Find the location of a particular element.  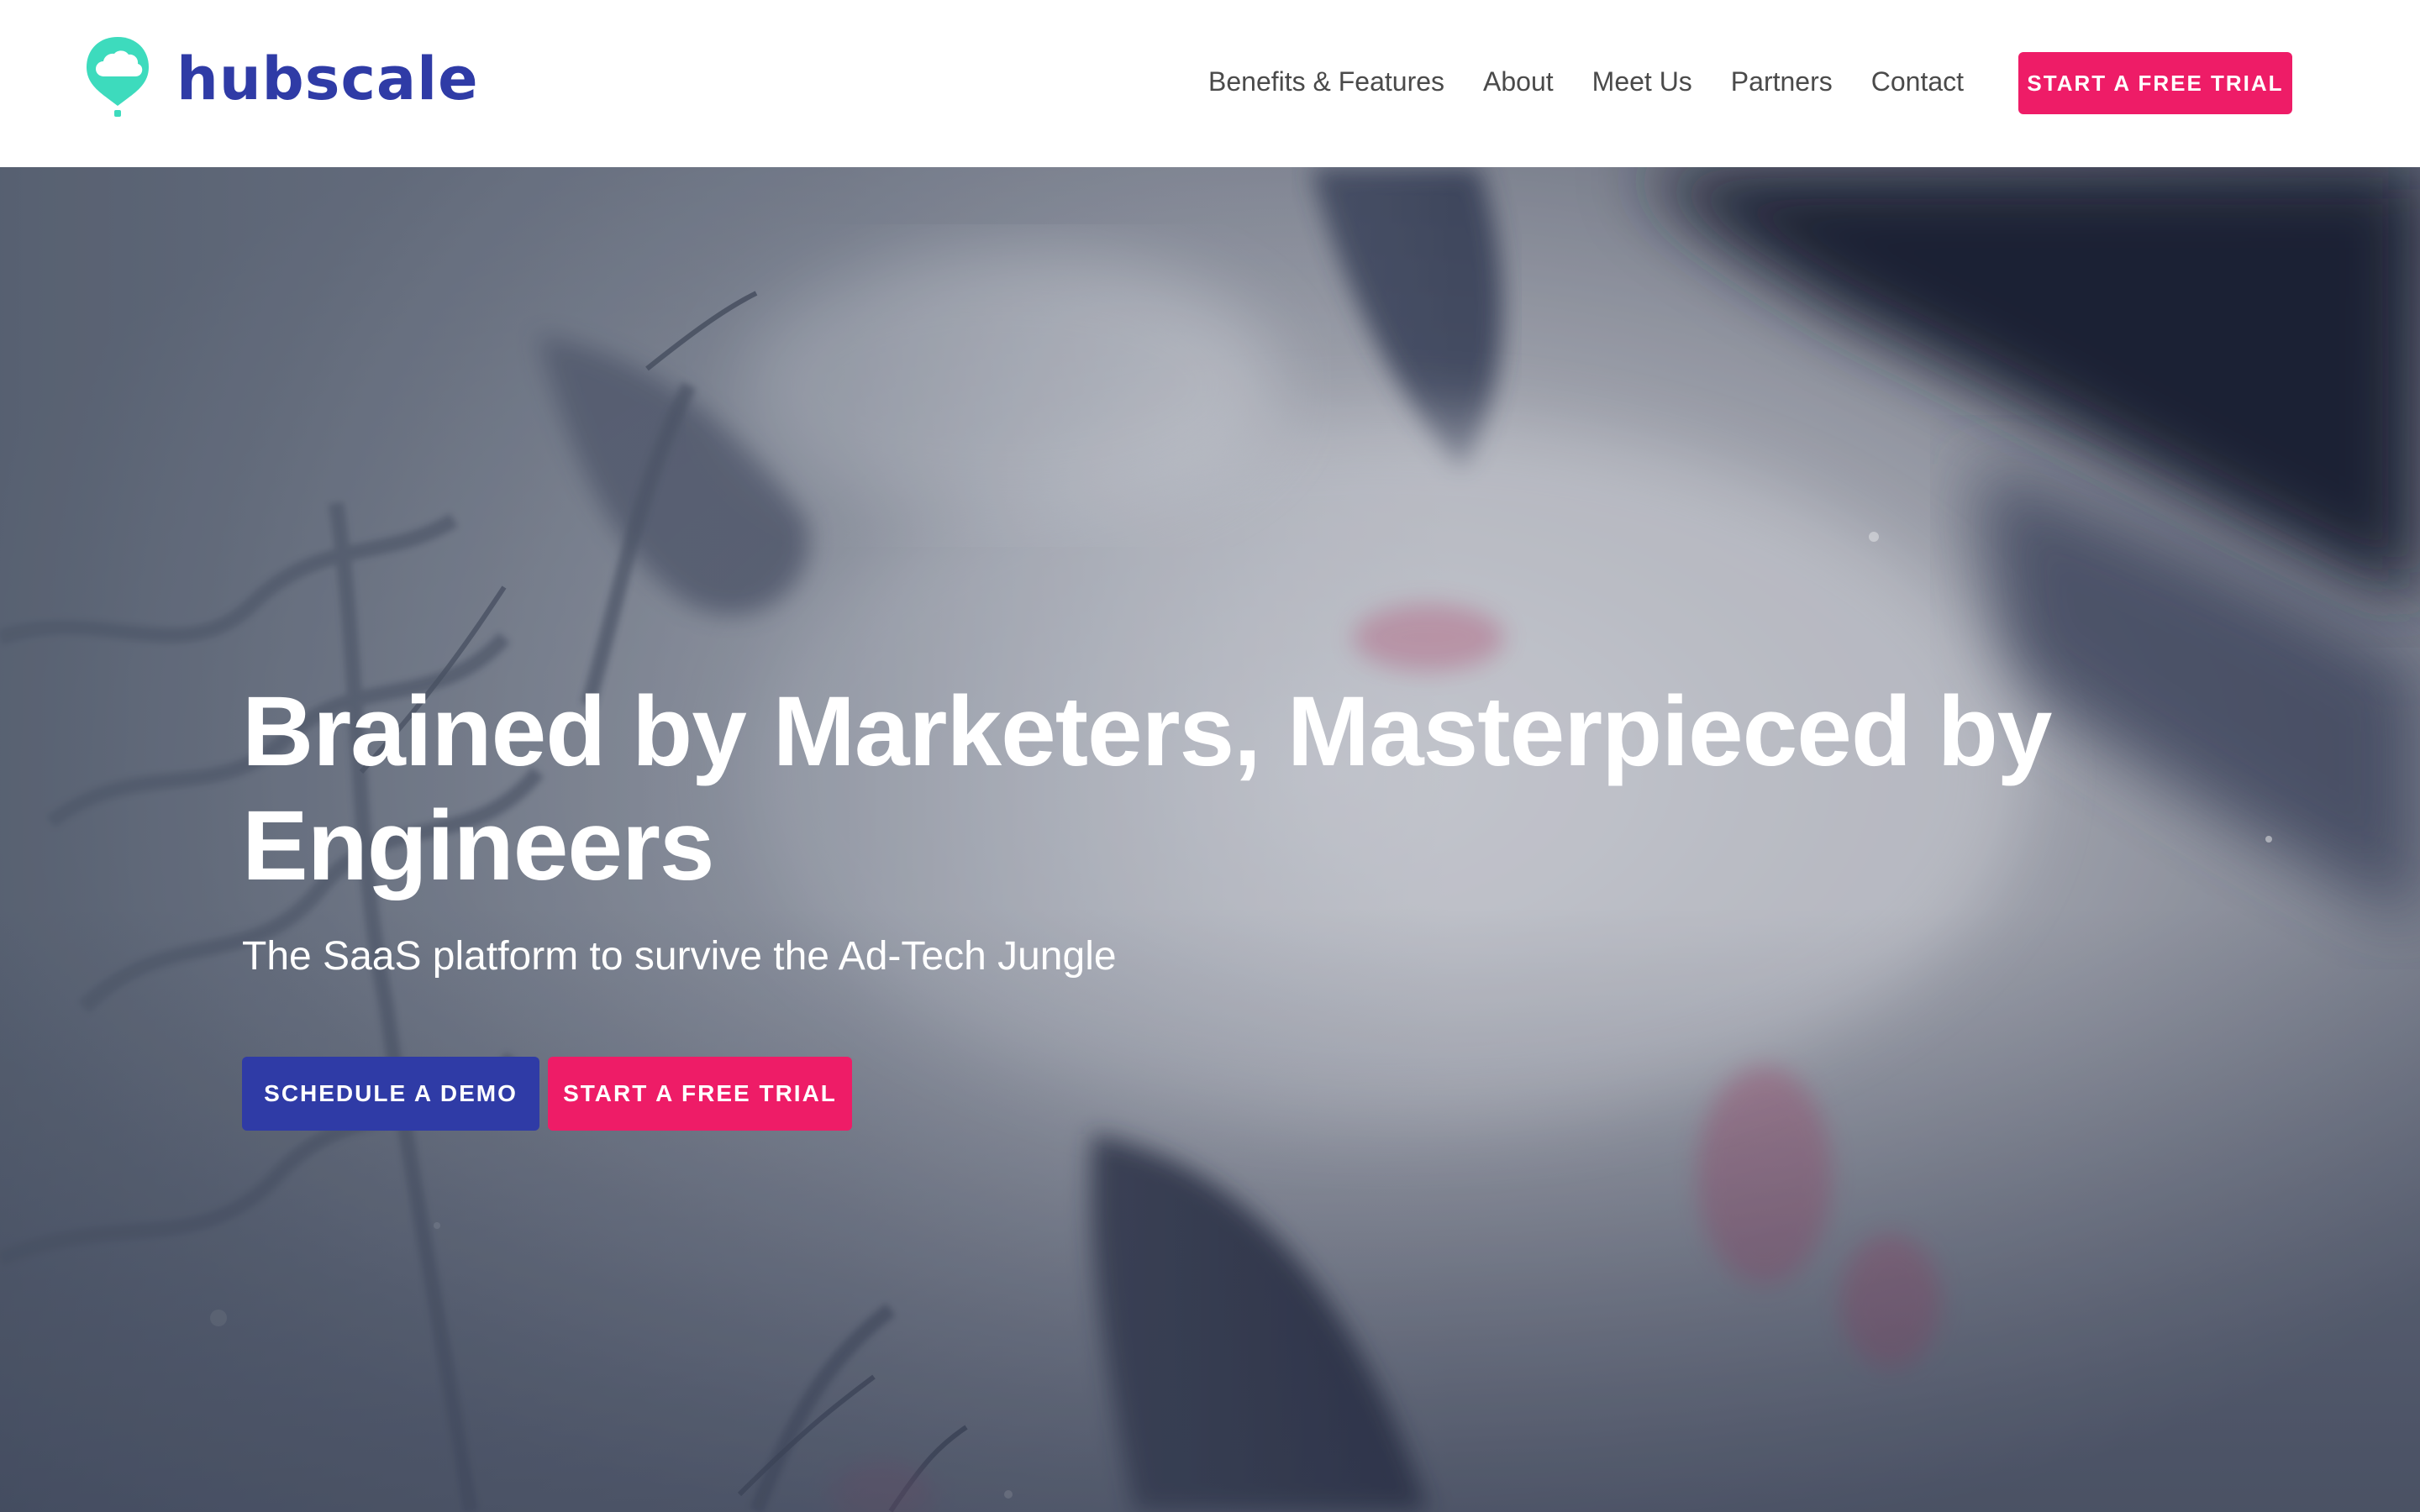

nav-item-benefits-features: Benefits & Features is located at coordinates (1326, 81).